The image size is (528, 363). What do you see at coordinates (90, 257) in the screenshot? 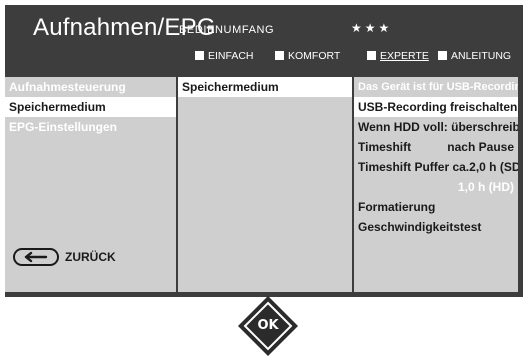
I see `back-label: ZURÜCK` at bounding box center [90, 257].